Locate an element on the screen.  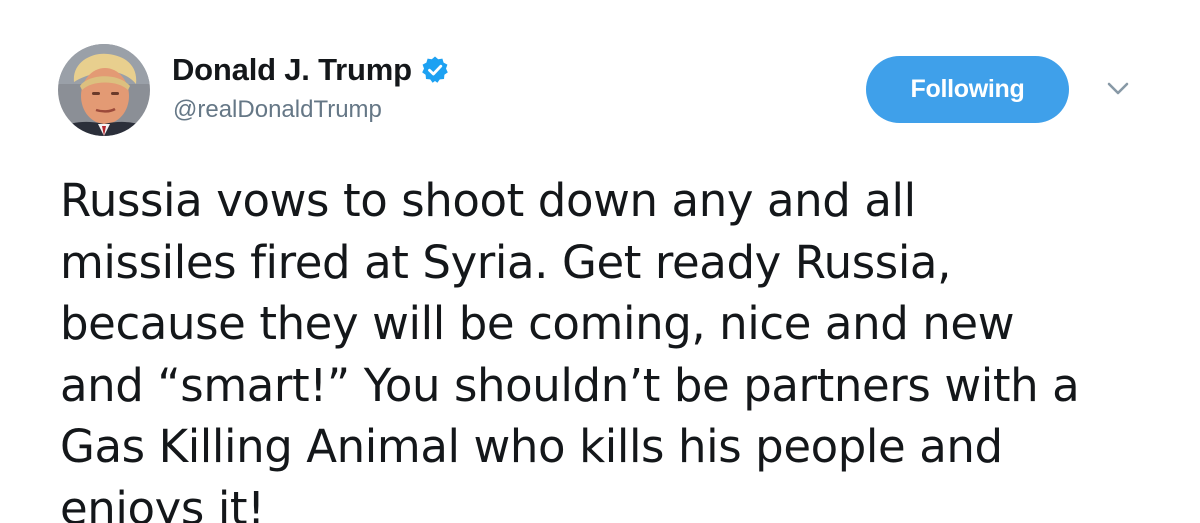
name-row: Donald J. Trump is located at coordinates (311, 70).